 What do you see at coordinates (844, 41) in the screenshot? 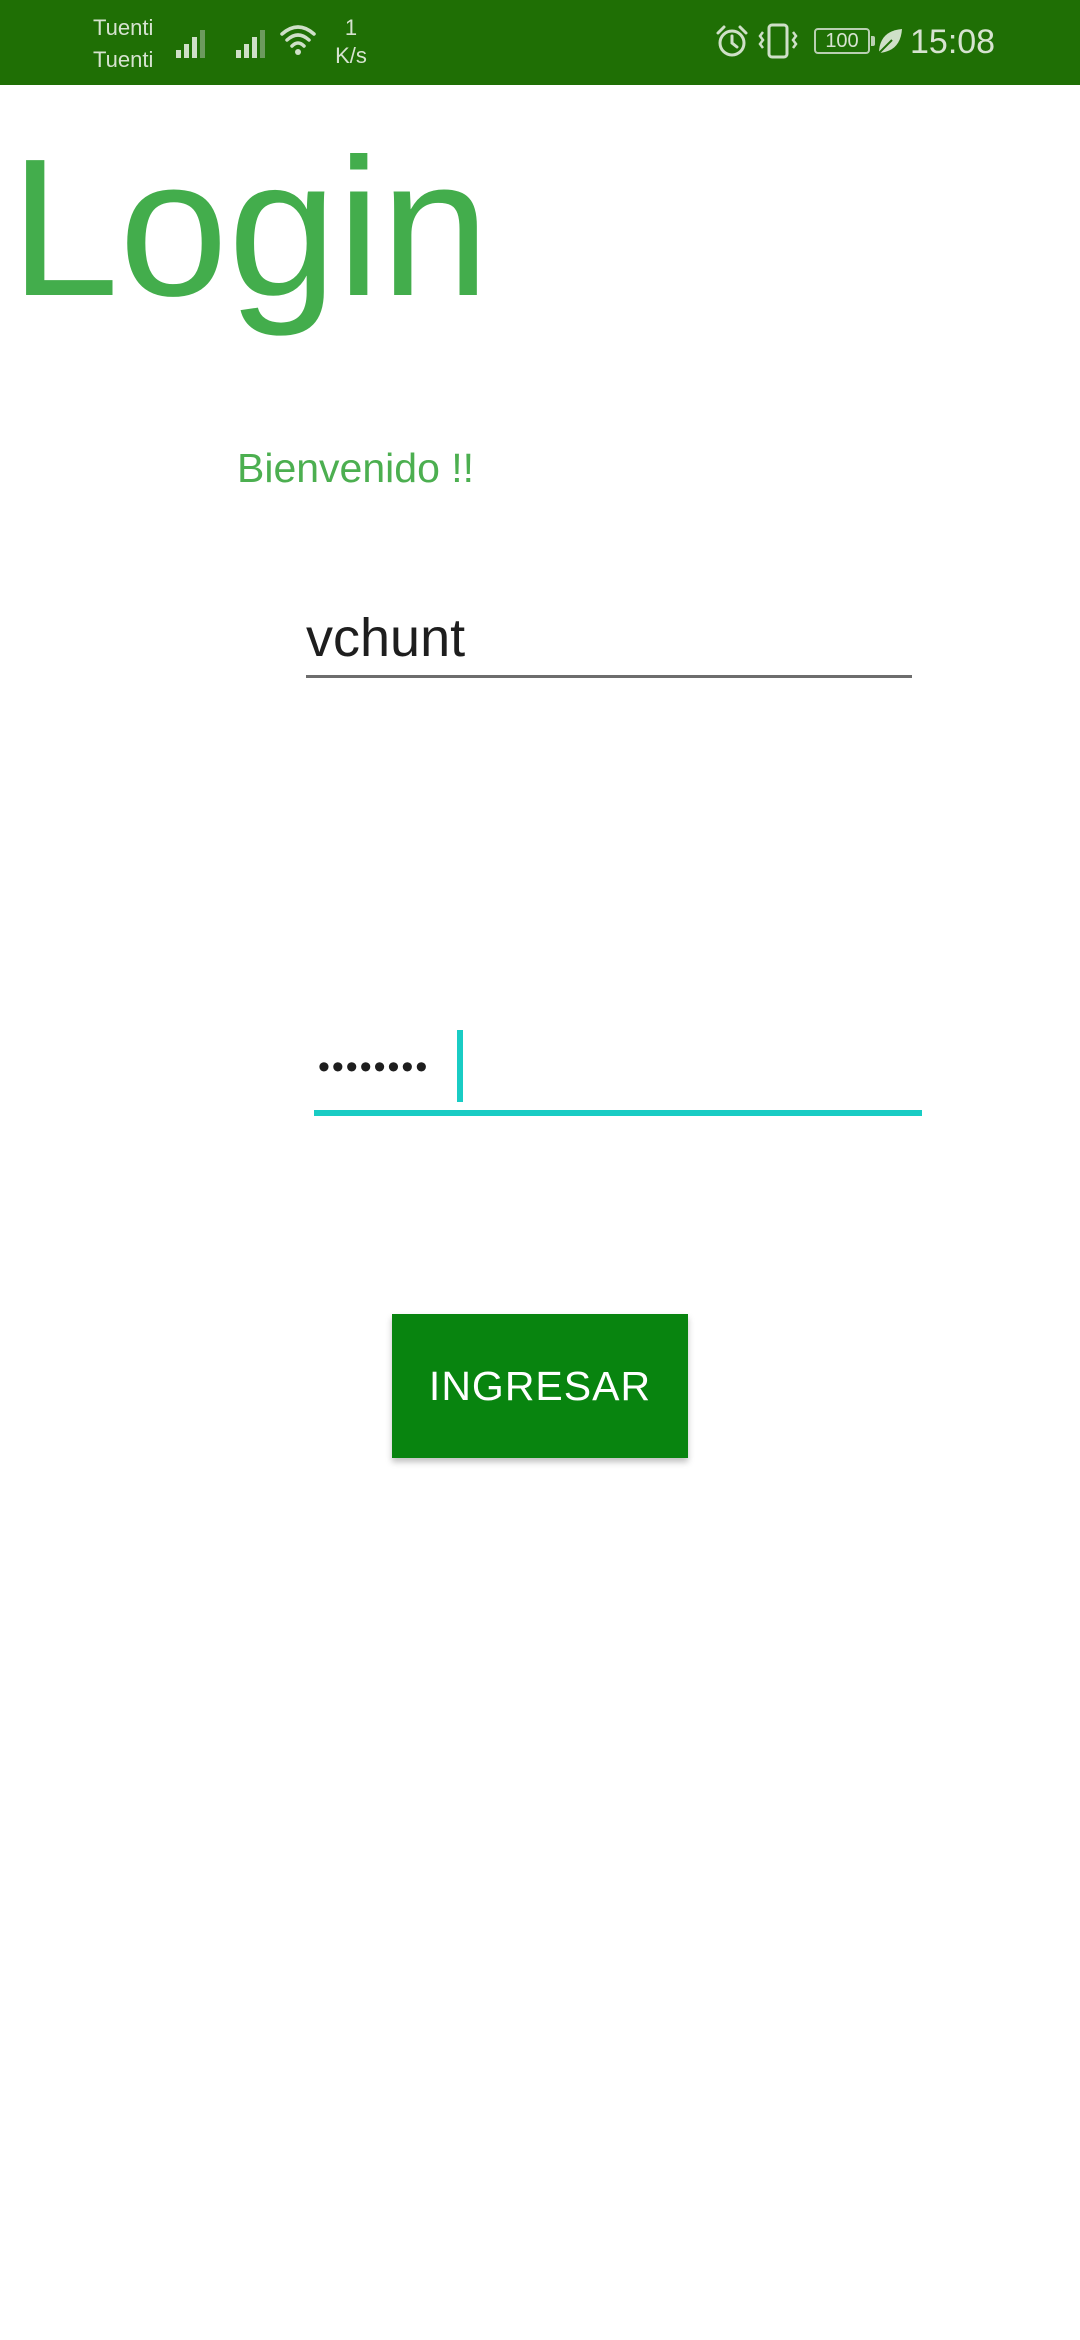
I see `battery-icon: 100` at bounding box center [844, 41].